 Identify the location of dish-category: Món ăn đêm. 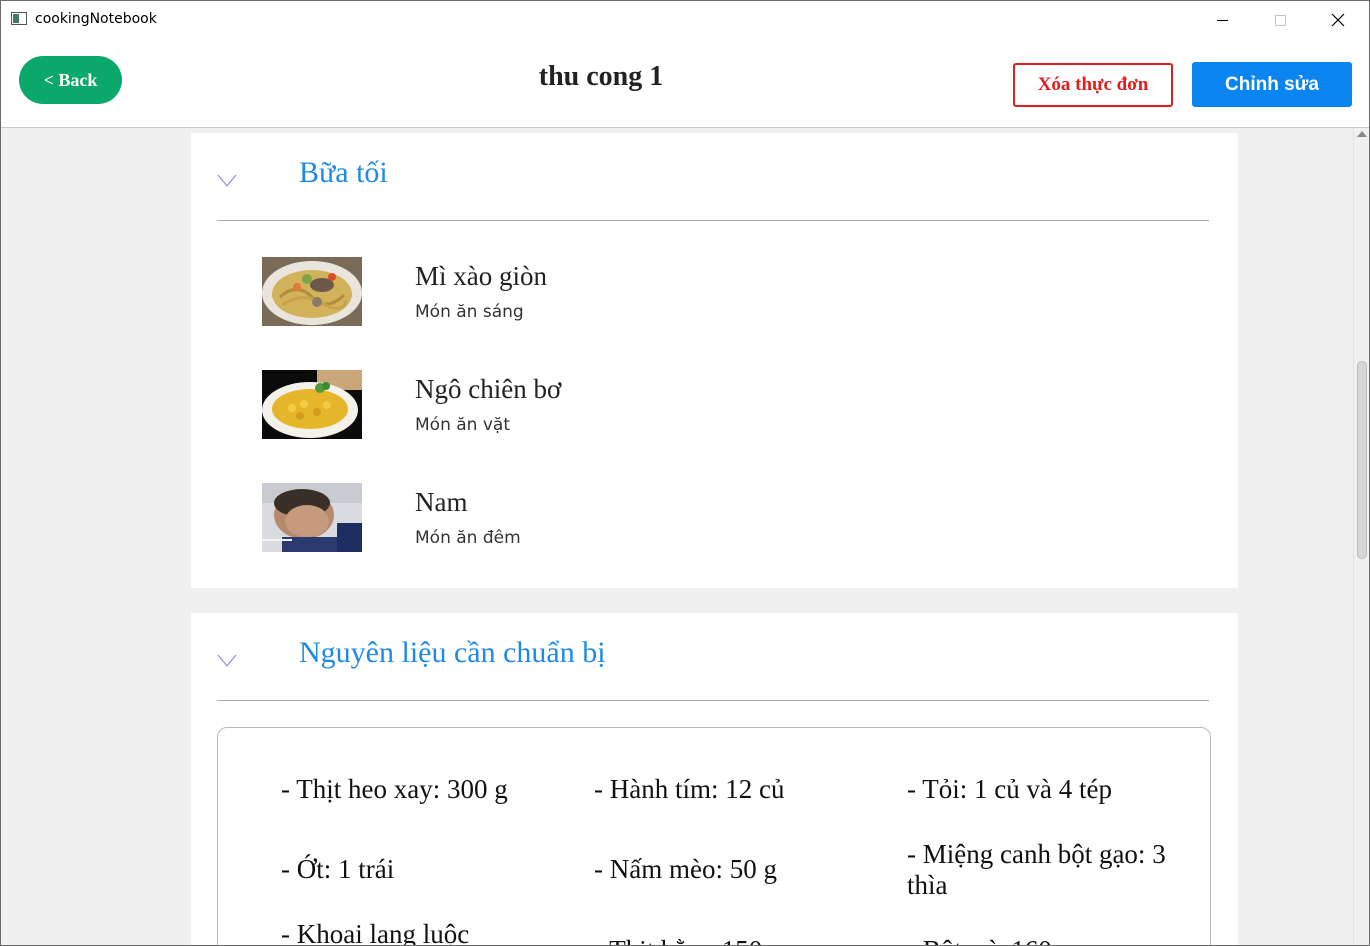
(468, 538).